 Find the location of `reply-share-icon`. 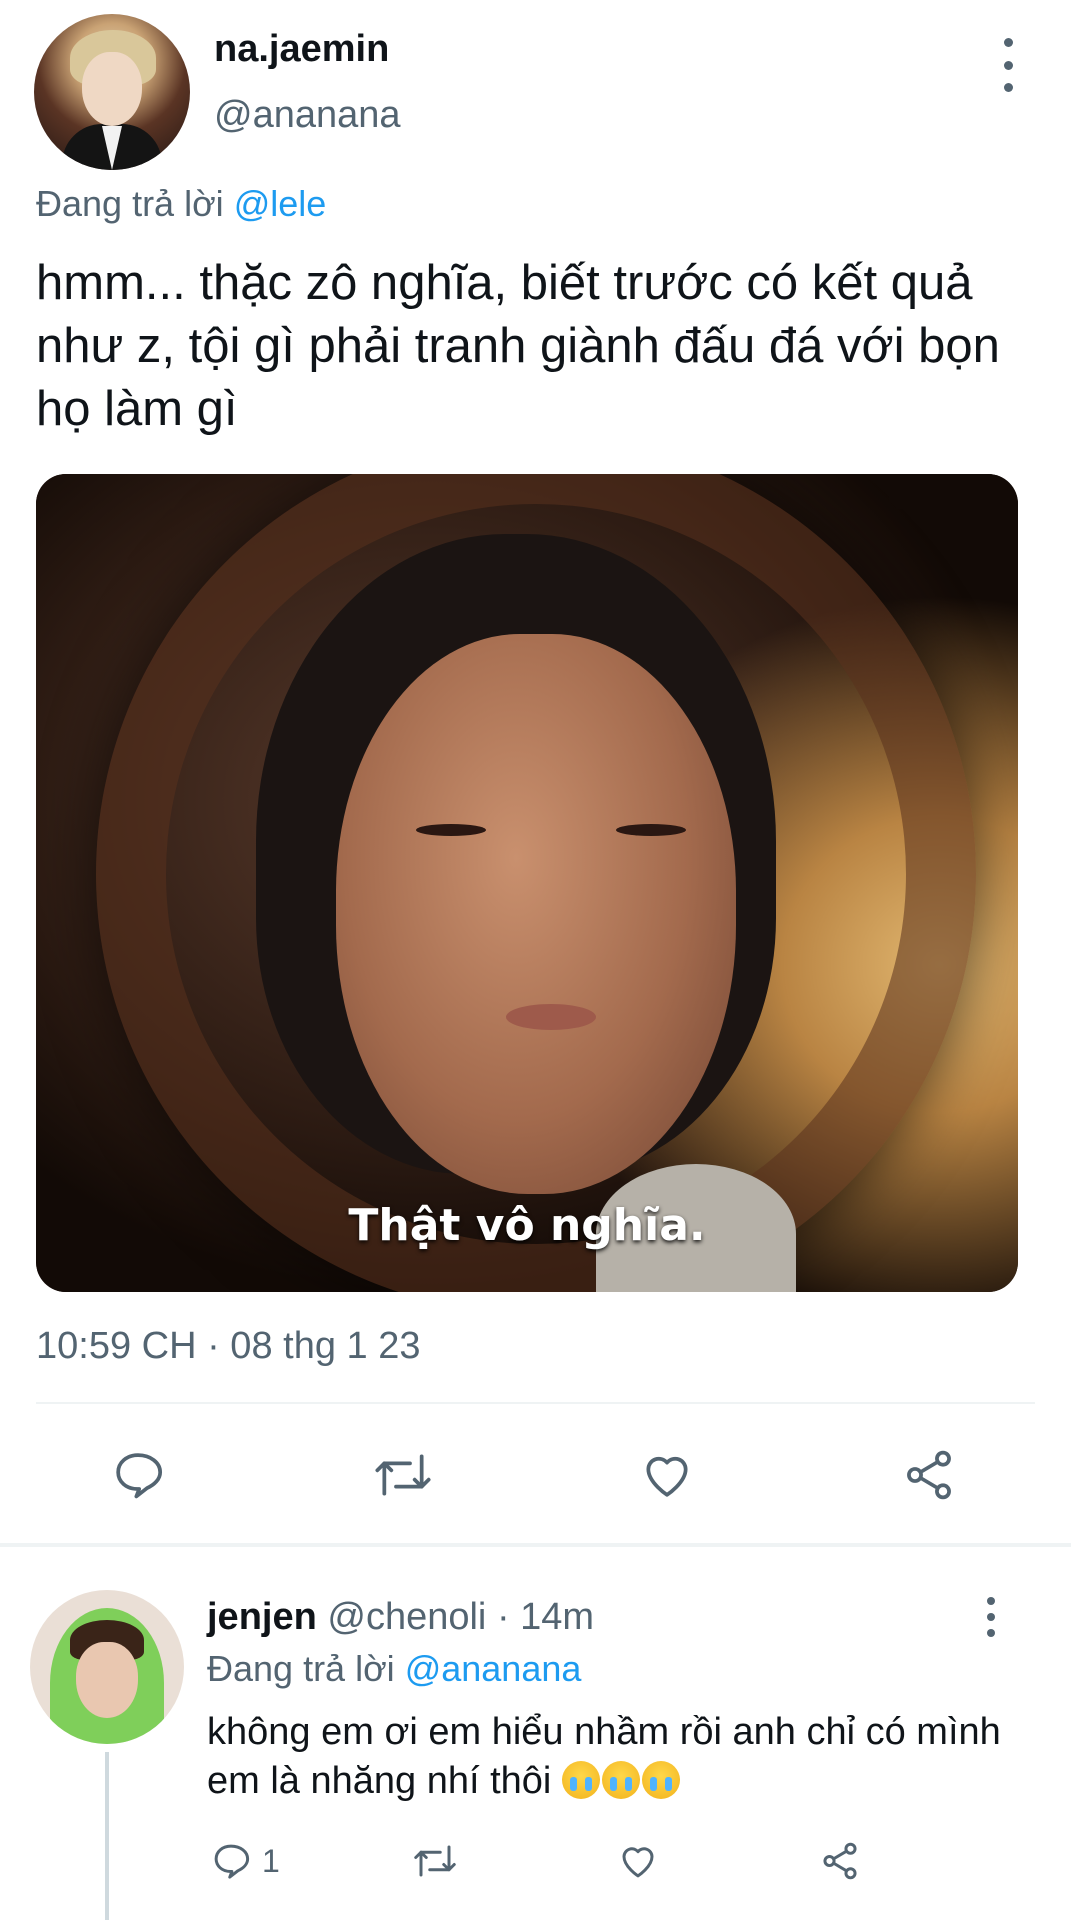

reply-share-icon is located at coordinates (840, 1861).